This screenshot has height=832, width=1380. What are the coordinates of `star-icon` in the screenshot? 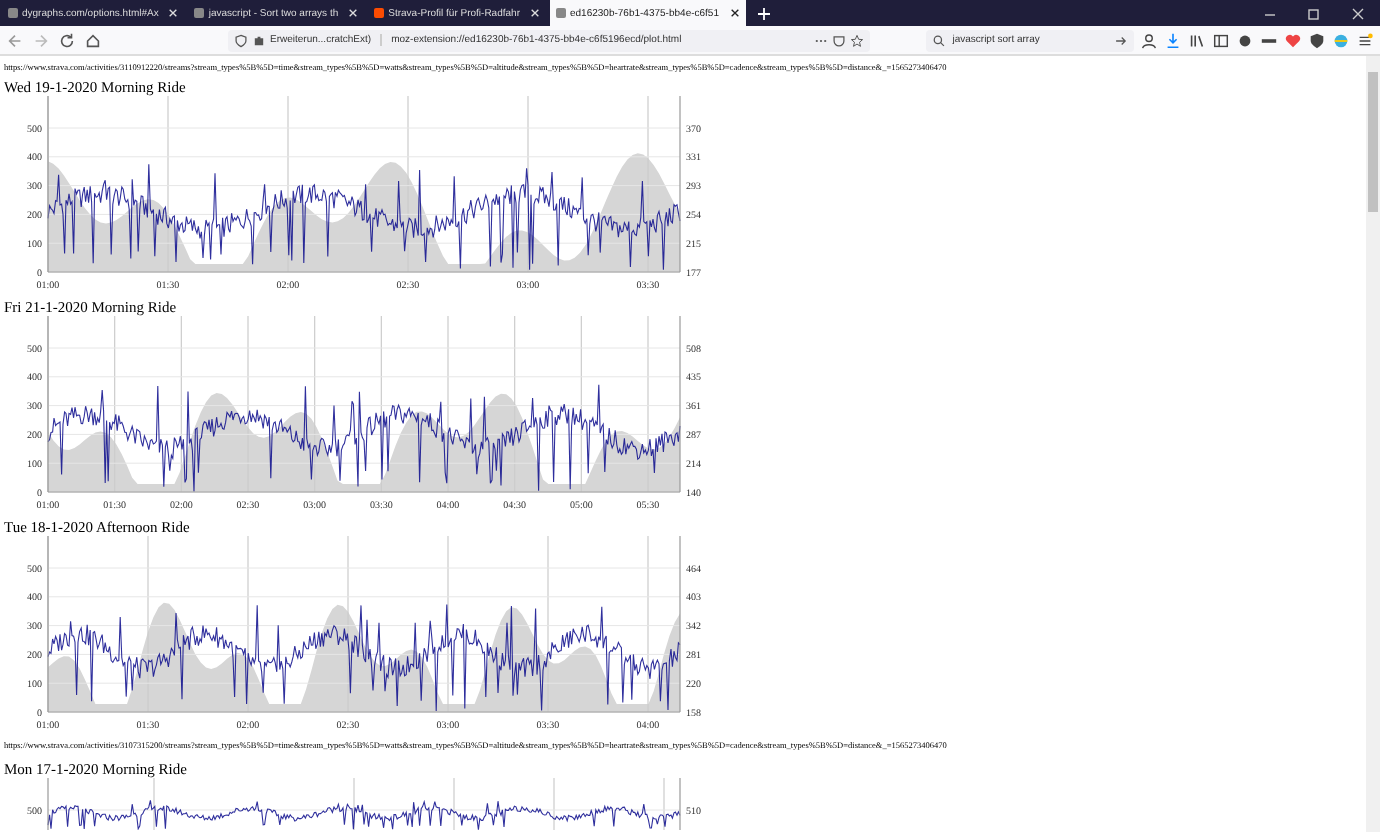 It's located at (857, 40).